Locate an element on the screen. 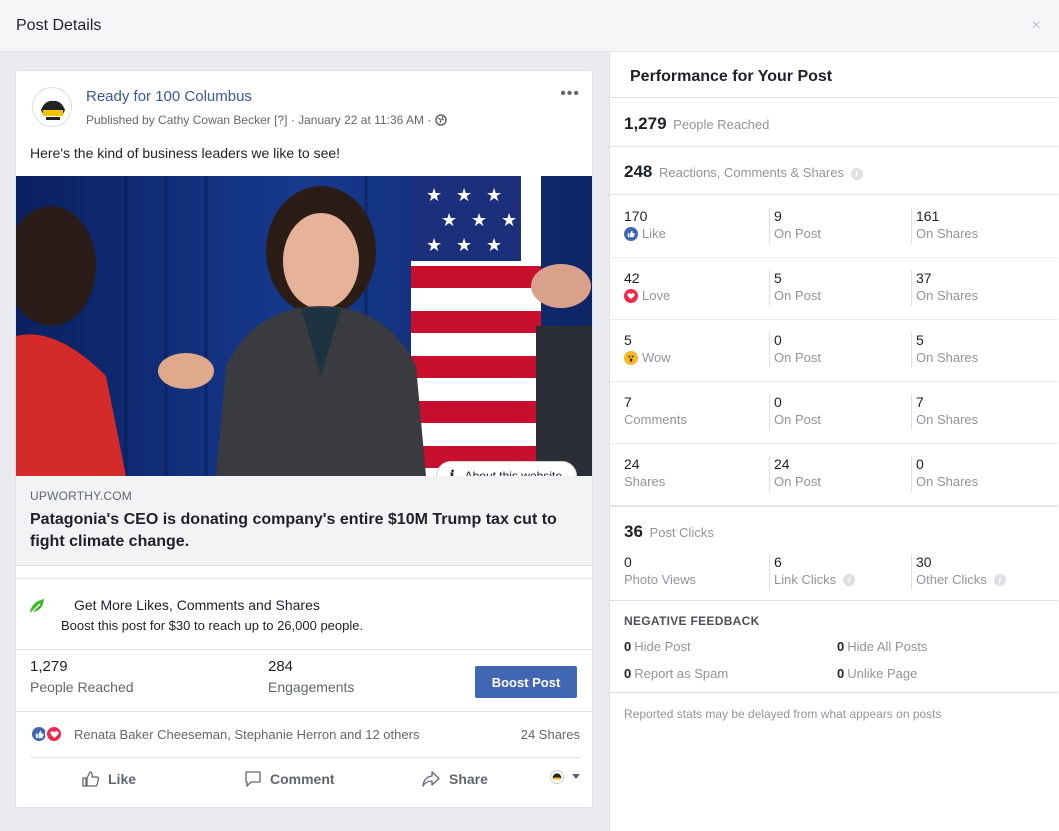 This screenshot has height=831, width=1059. like-total-label: Like is located at coordinates (645, 233).